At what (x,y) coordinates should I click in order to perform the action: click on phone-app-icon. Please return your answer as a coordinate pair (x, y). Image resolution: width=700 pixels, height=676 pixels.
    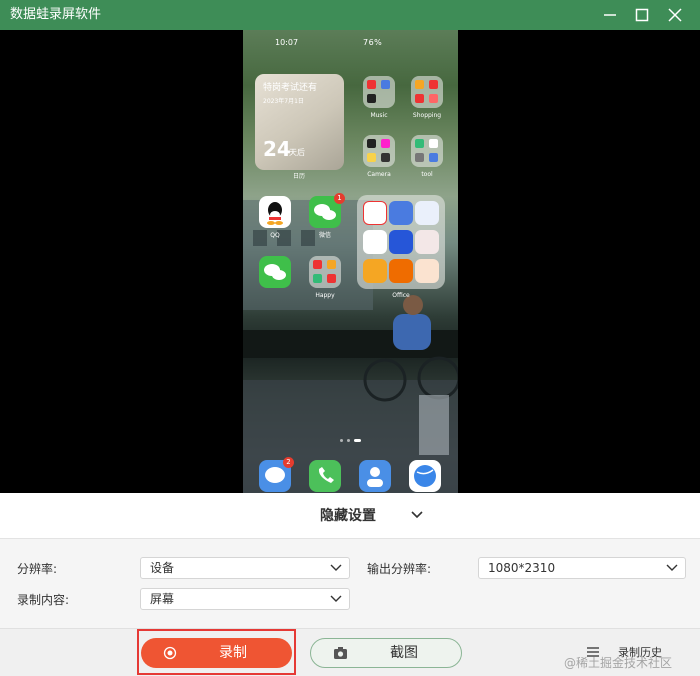
    Looking at the image, I should click on (325, 476).